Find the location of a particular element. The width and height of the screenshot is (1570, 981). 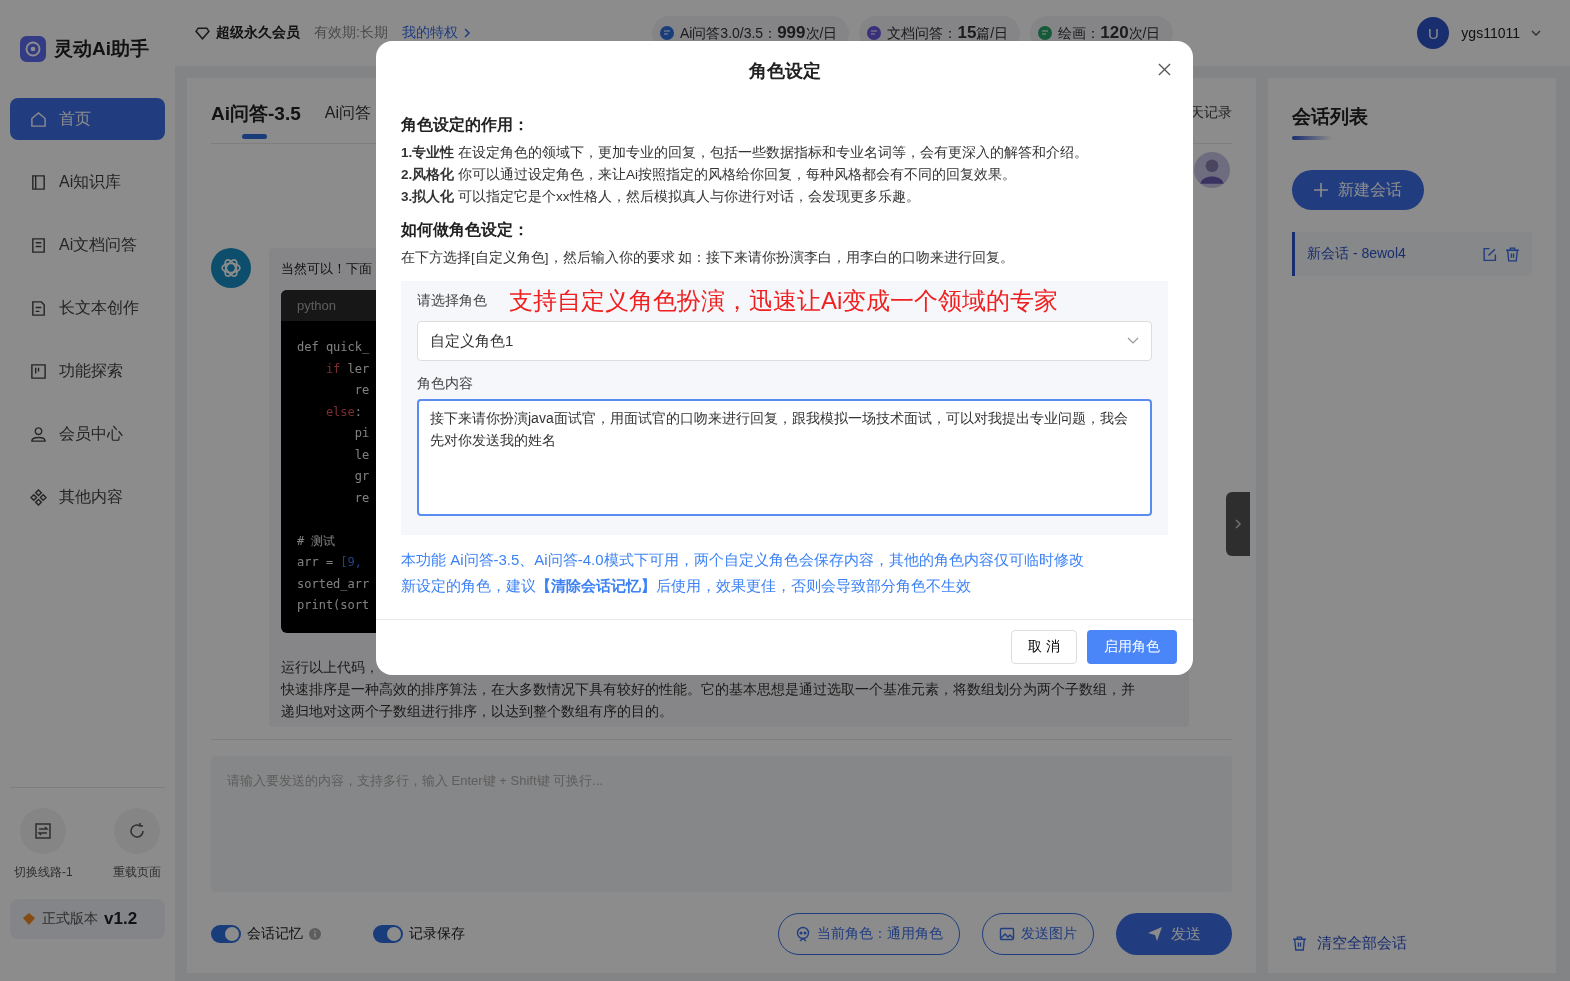

book-icon is located at coordinates (38, 182).